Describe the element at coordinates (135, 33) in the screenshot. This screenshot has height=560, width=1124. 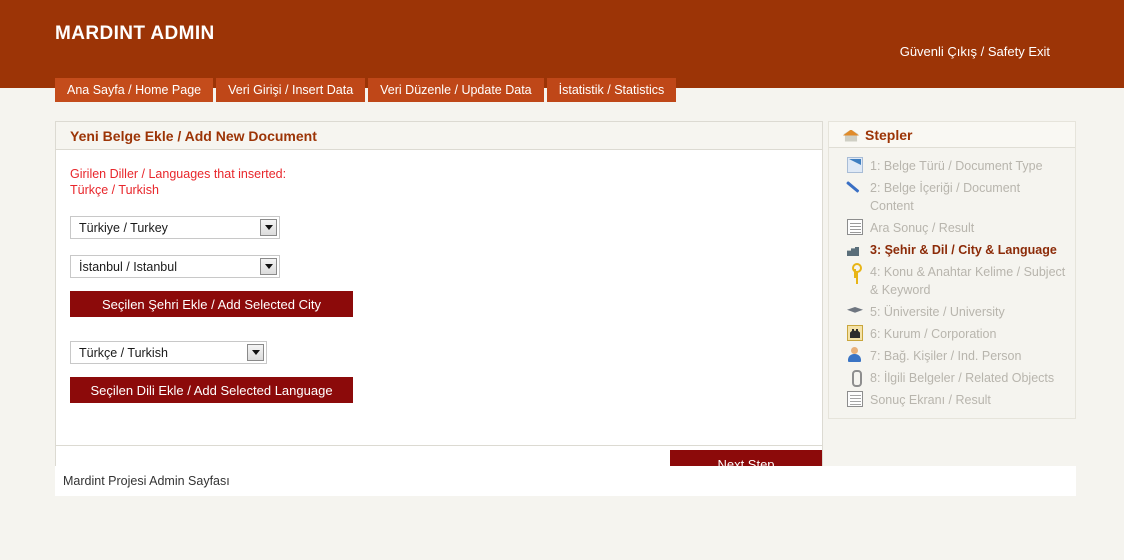
I see `brand-title: MARDINT ADMIN` at that location.